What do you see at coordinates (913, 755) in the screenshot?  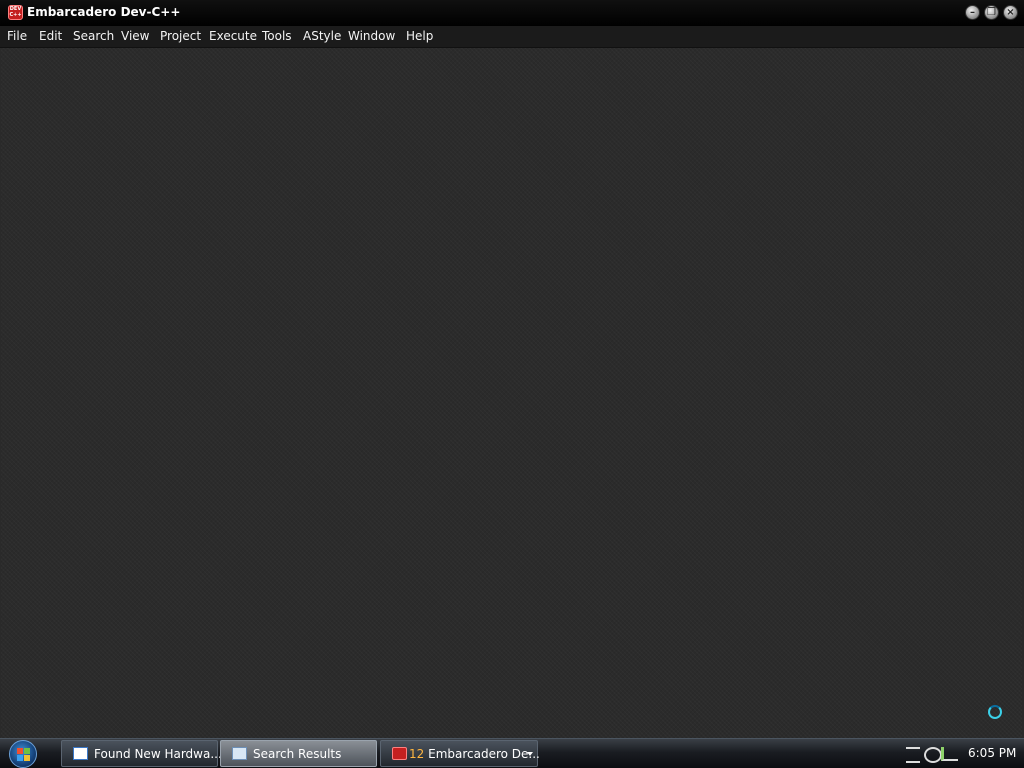 I see `network-icon` at bounding box center [913, 755].